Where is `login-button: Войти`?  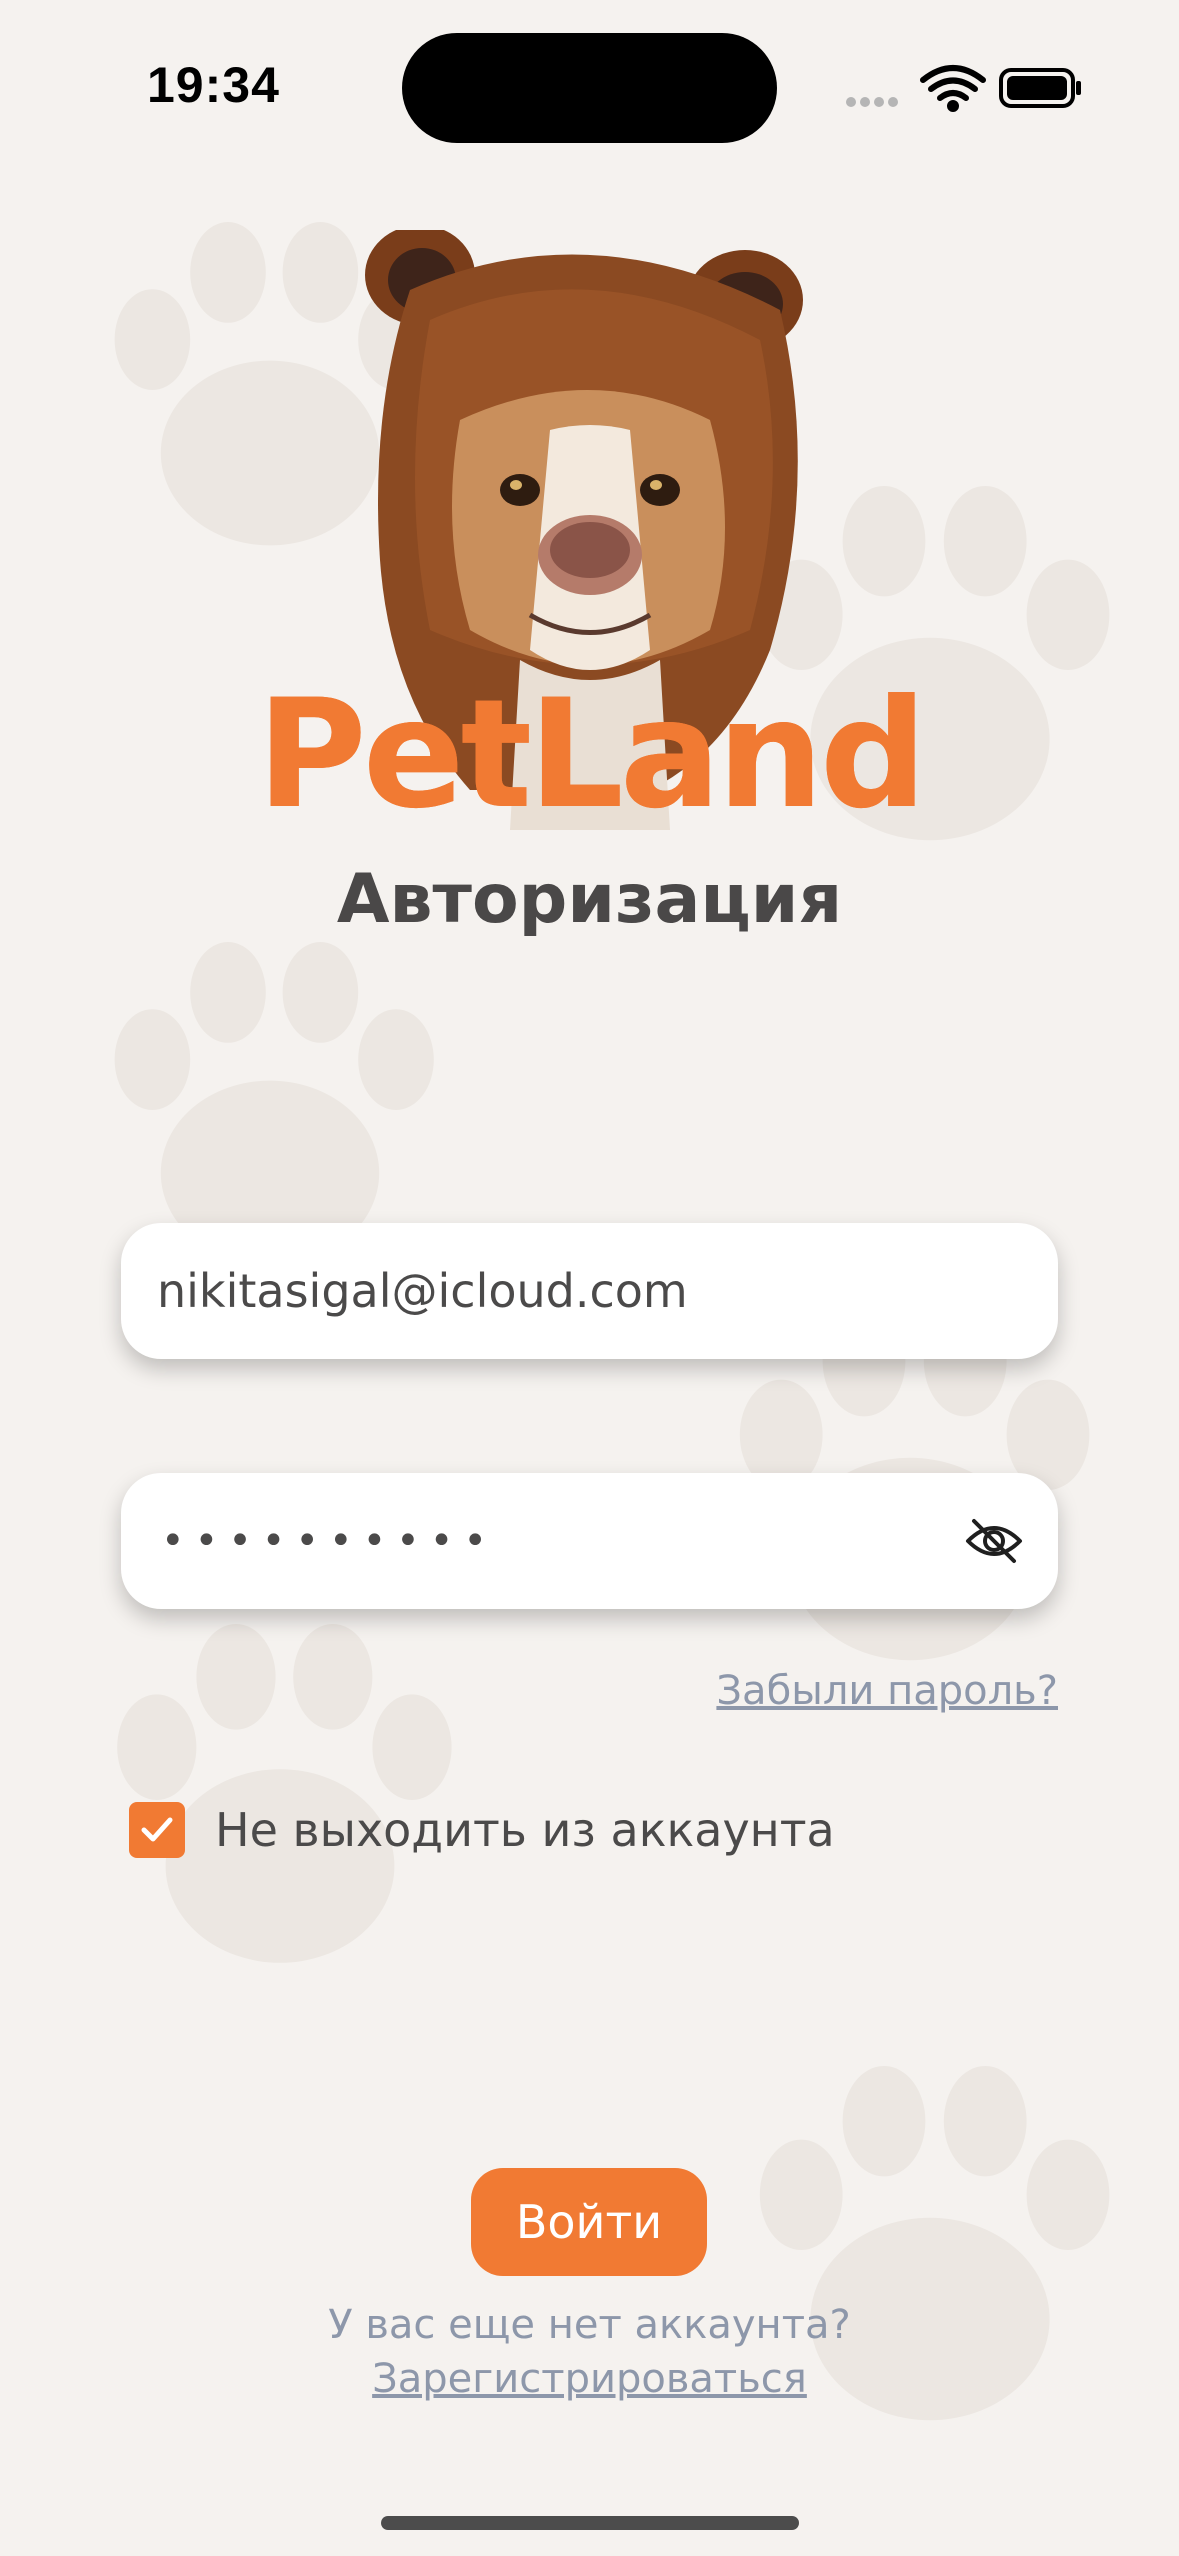
login-button: Войти is located at coordinates (589, 2222).